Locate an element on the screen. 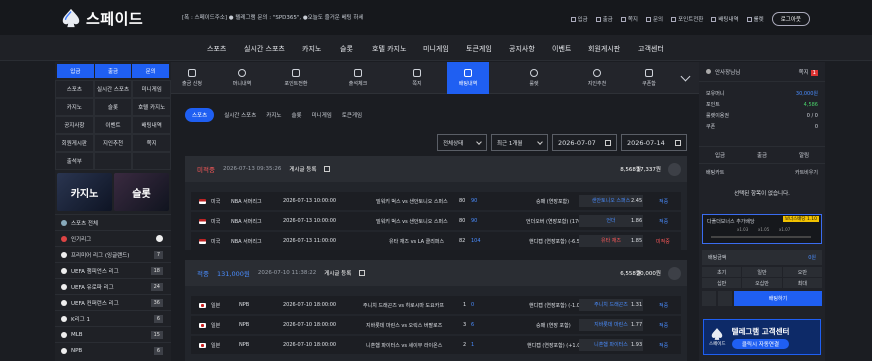 This screenshot has width=872, height=361. left-menu-notice: 공지사항 is located at coordinates (74, 125).